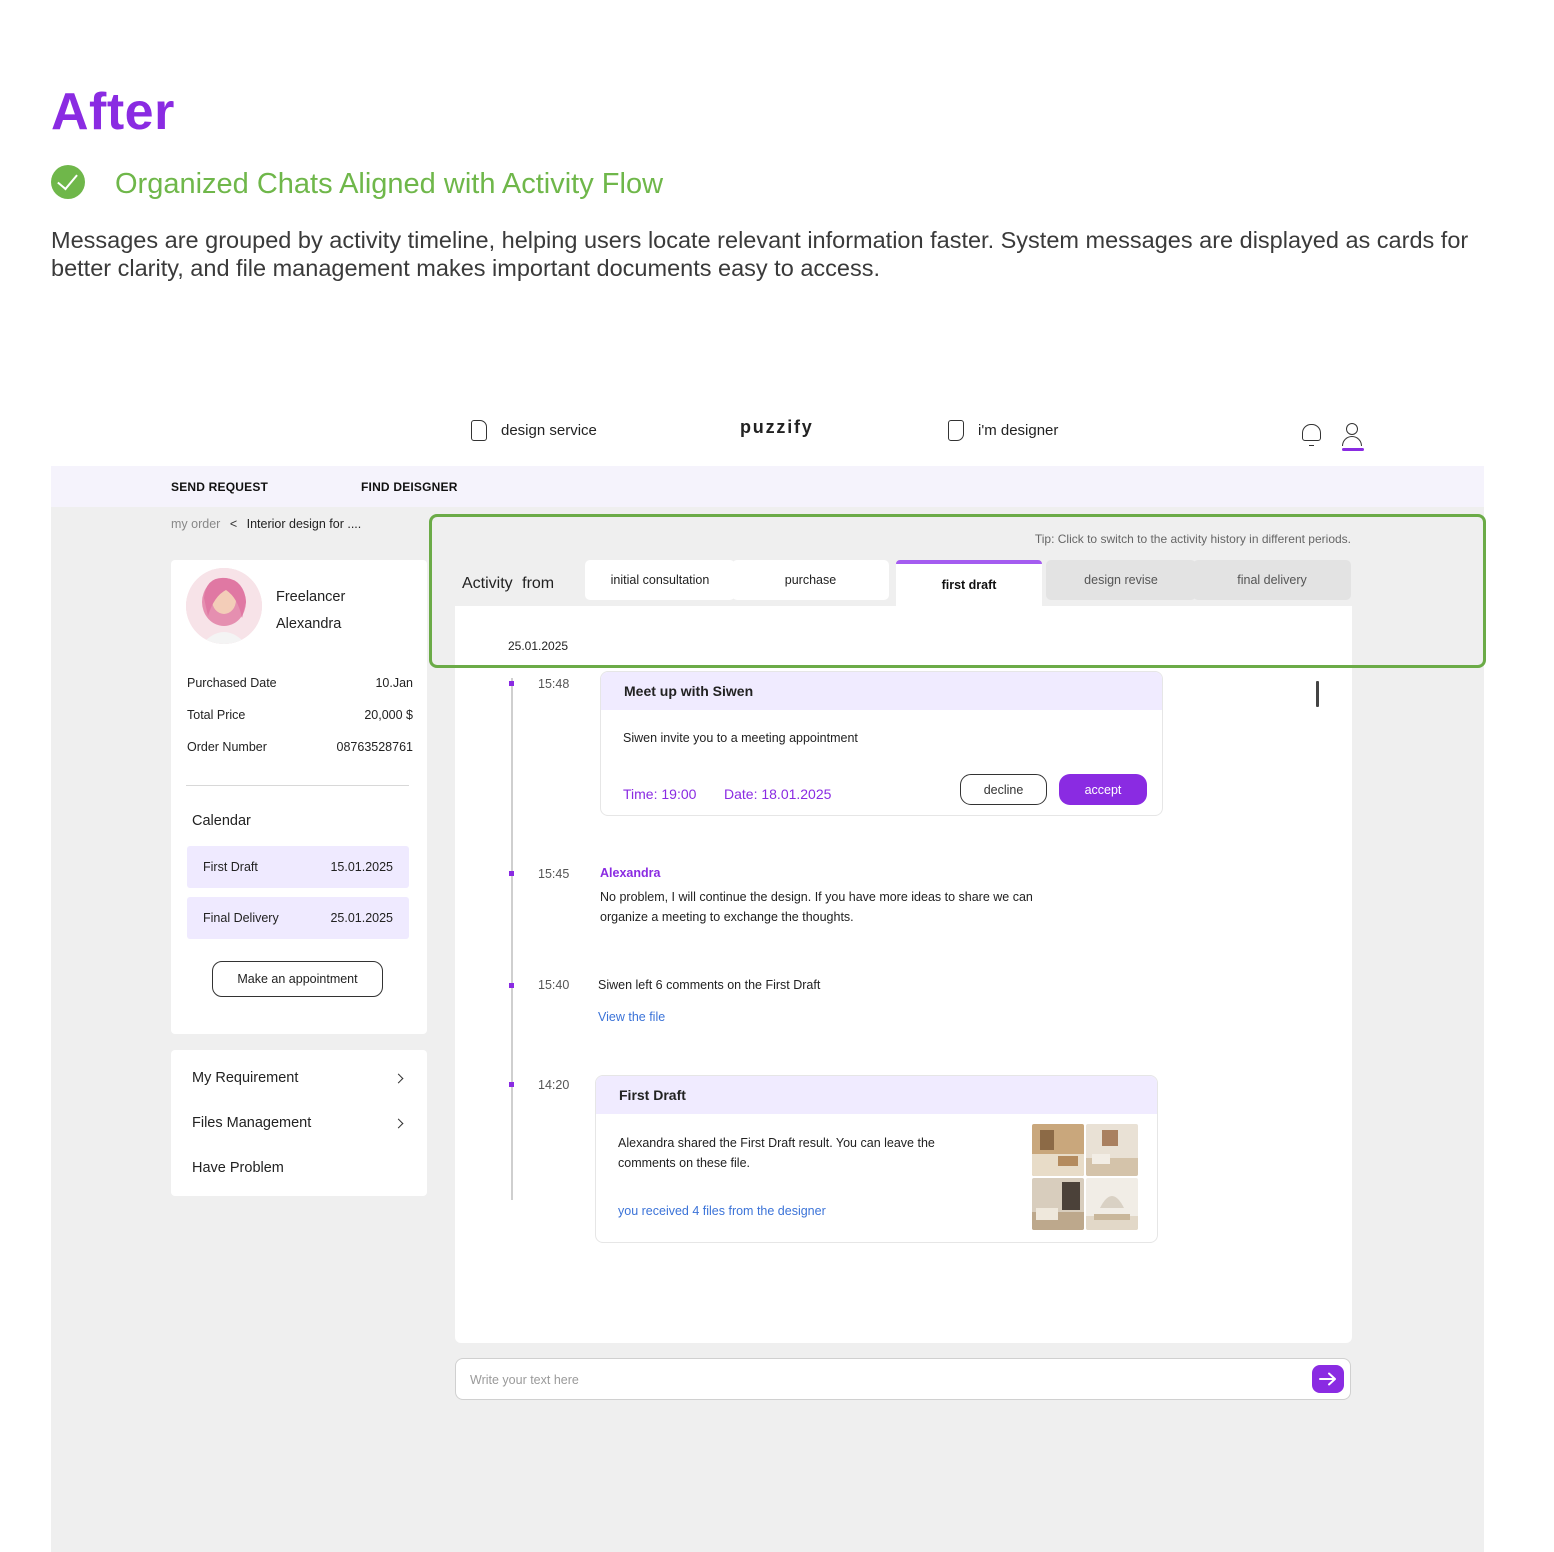  I want to click on scrollbar, so click(1317, 694).